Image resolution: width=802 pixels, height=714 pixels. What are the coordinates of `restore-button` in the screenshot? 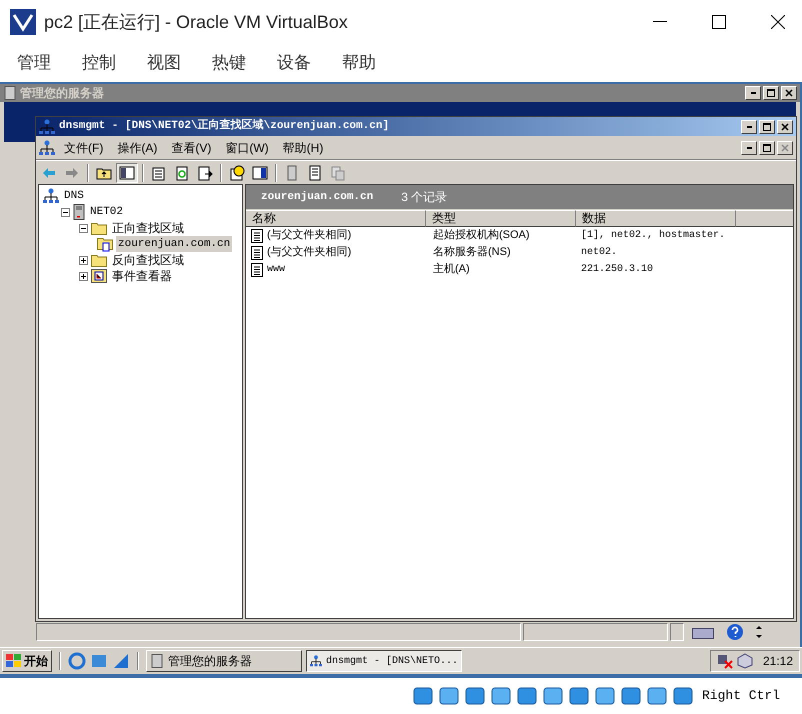 It's located at (767, 147).